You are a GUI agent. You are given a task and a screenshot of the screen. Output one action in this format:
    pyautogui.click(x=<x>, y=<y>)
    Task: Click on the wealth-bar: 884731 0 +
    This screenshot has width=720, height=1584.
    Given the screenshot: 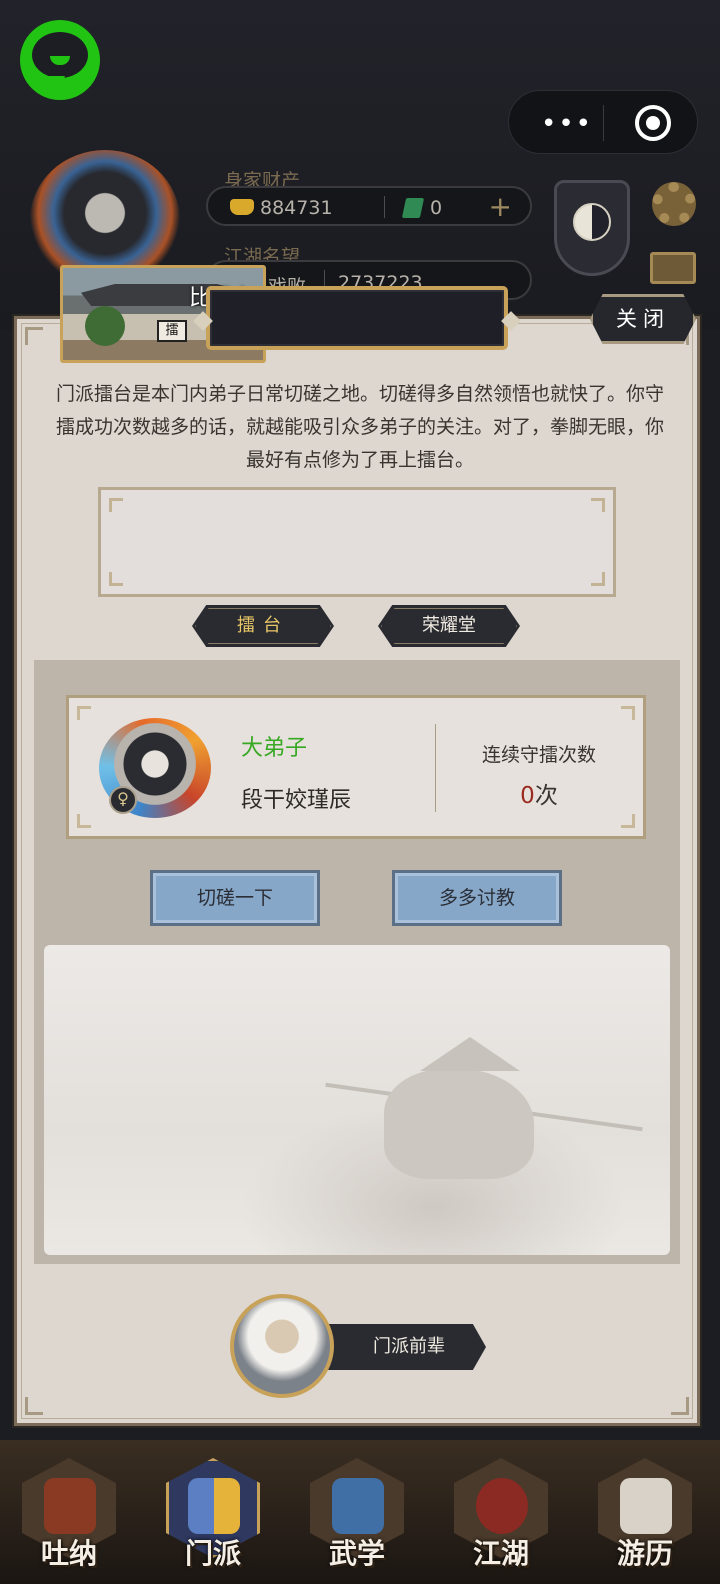 What is the action you would take?
    pyautogui.click(x=369, y=206)
    